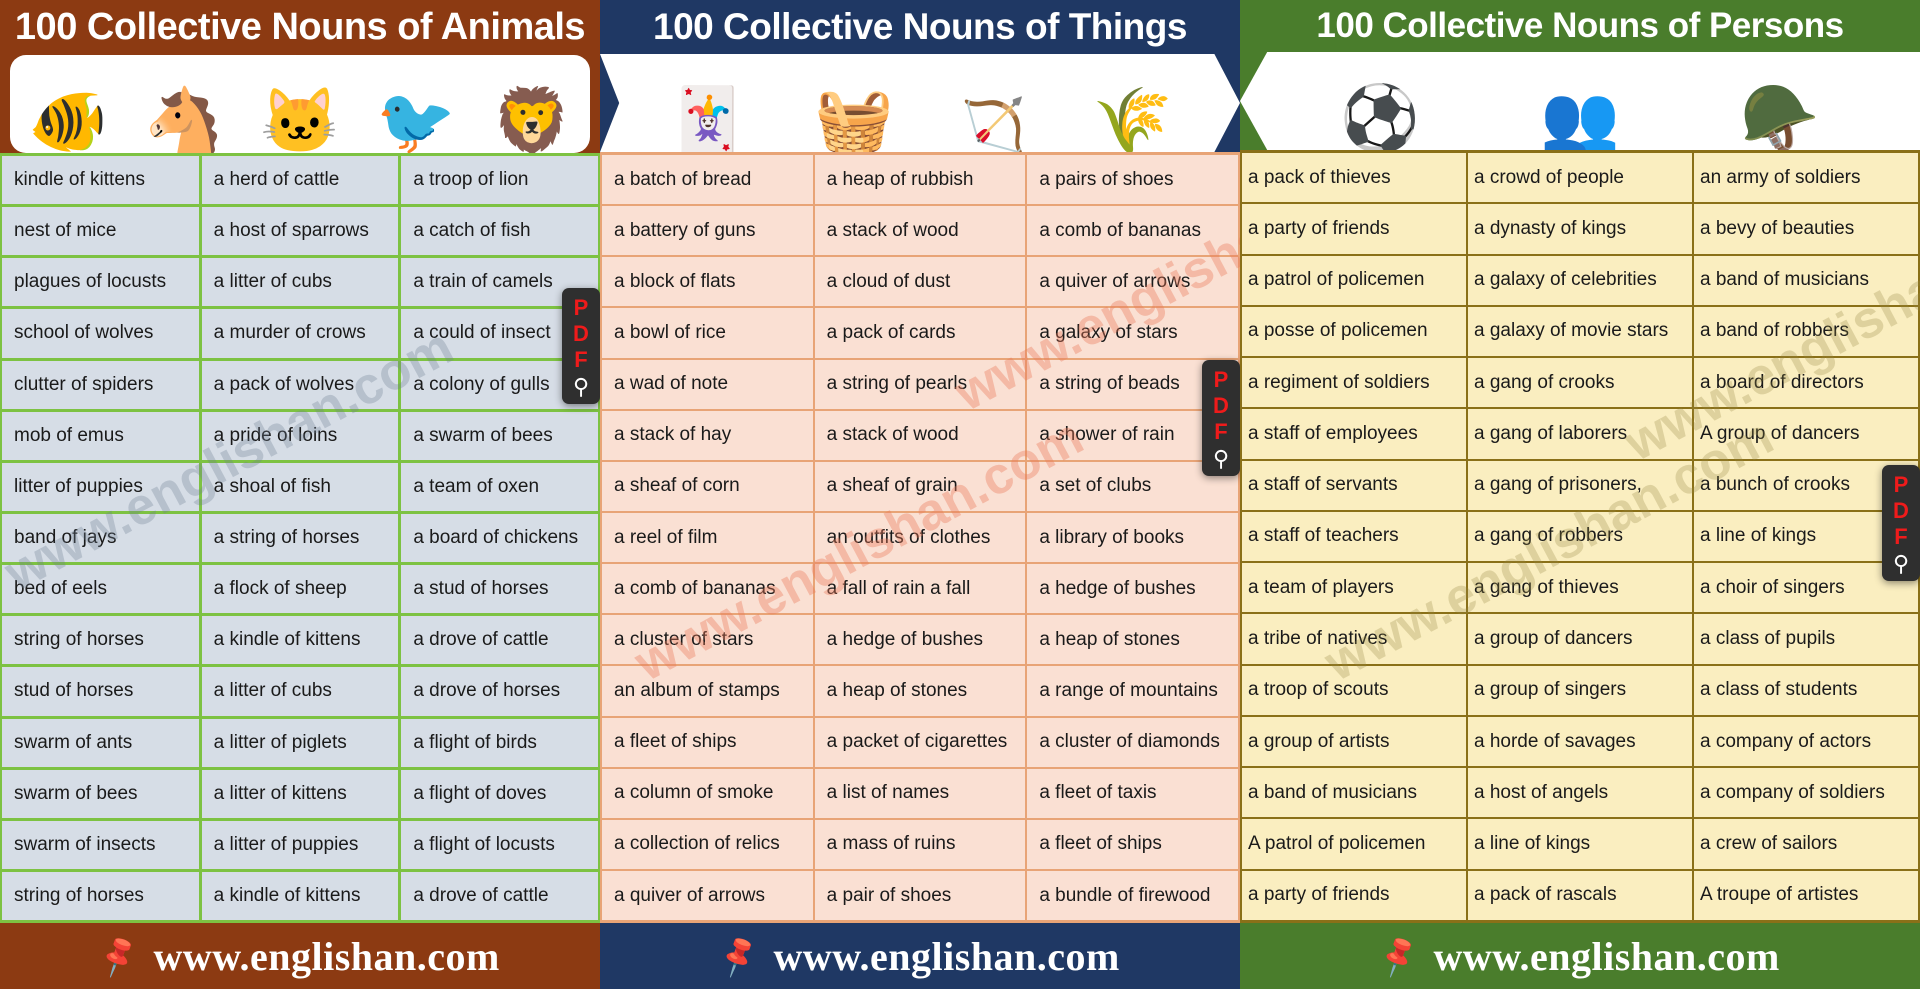  Describe the element at coordinates (499, 793) in the screenshot. I see `table-cell: a flight of doves` at that location.